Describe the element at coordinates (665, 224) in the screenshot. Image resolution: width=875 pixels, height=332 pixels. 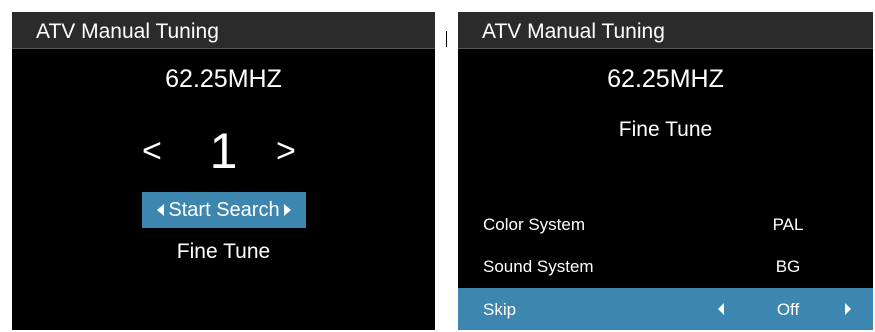
I see `setting-row-color-system: Color System PAL` at that location.